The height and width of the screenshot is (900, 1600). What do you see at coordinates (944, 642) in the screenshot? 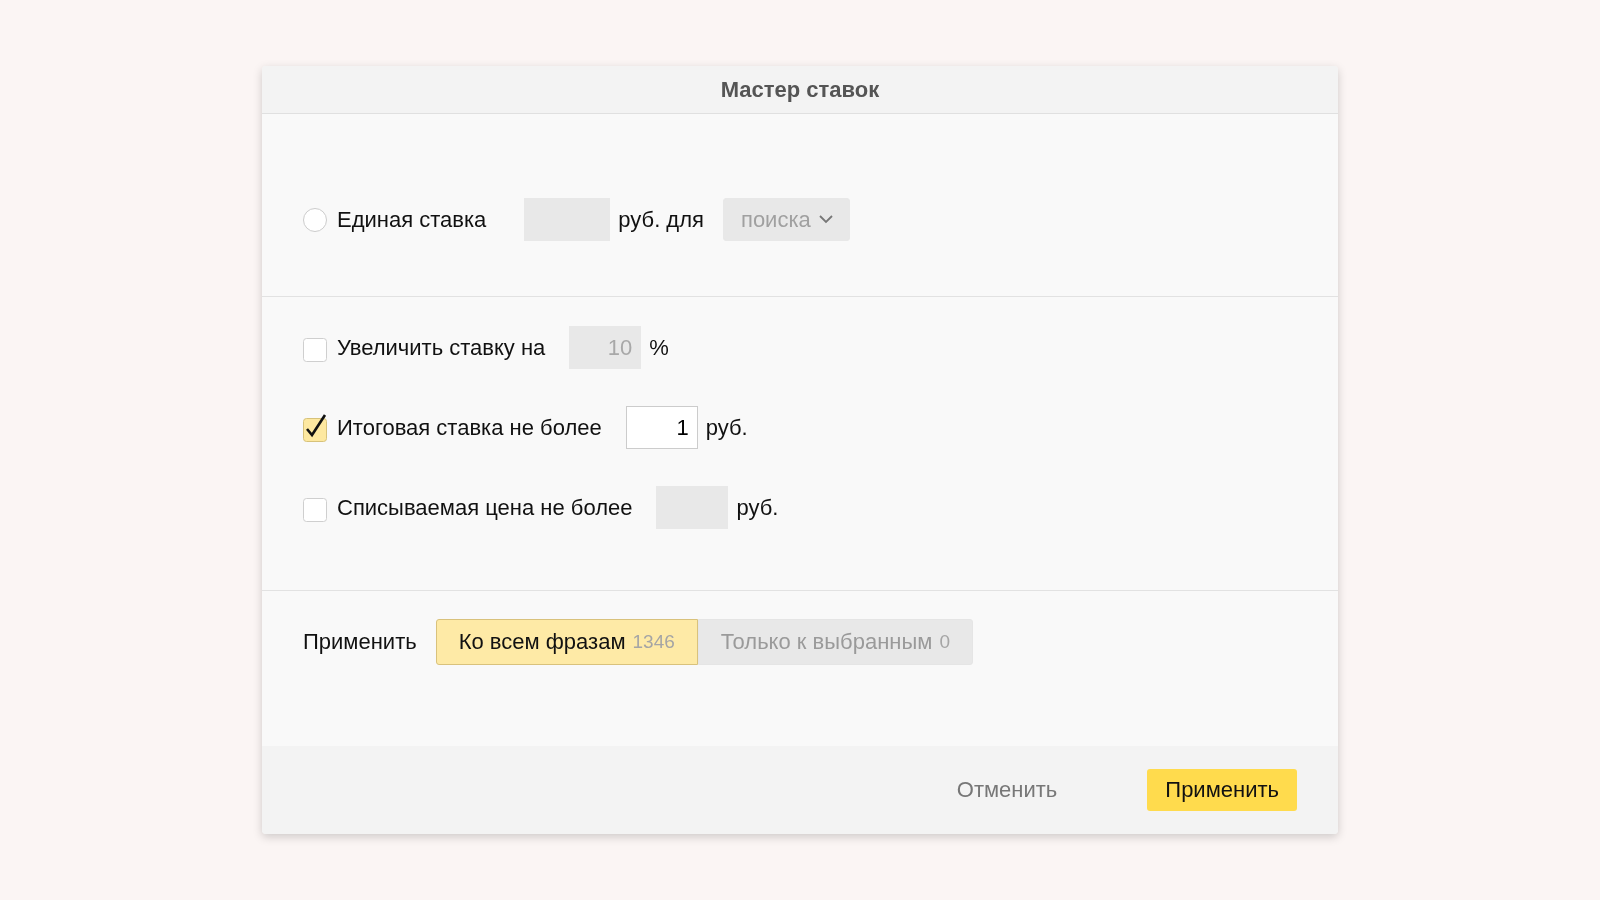
I see `phrase-count: 0` at bounding box center [944, 642].